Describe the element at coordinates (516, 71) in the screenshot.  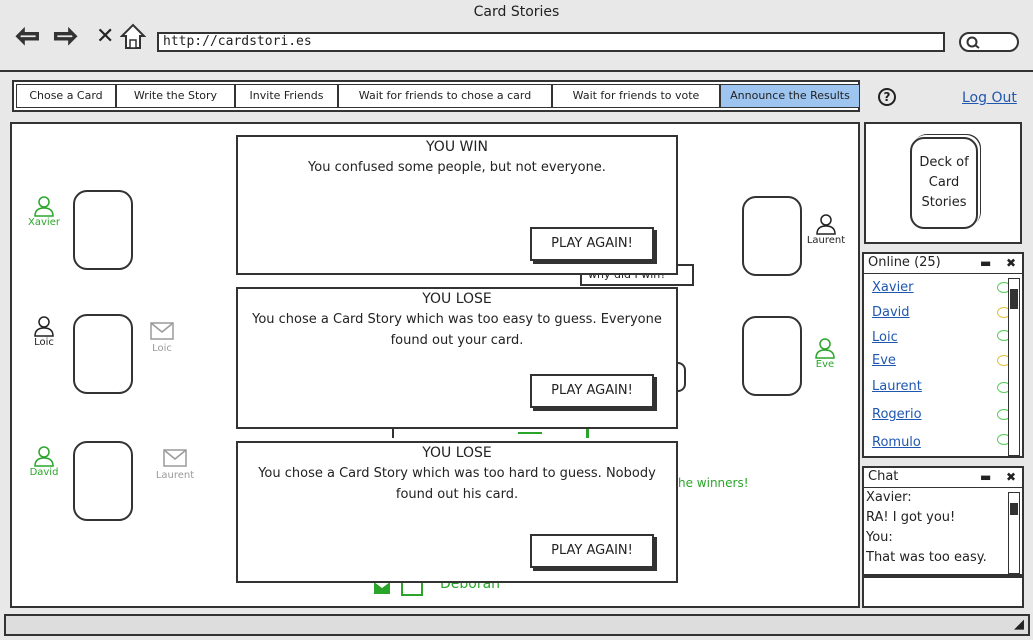
I see `chrome-divider` at that location.